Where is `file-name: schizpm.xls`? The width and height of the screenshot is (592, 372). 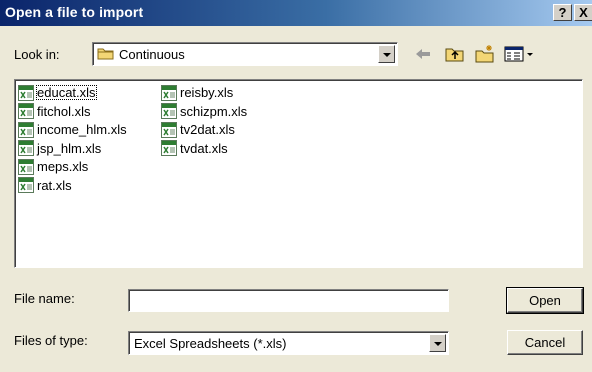
file-name: schizpm.xls is located at coordinates (214, 111).